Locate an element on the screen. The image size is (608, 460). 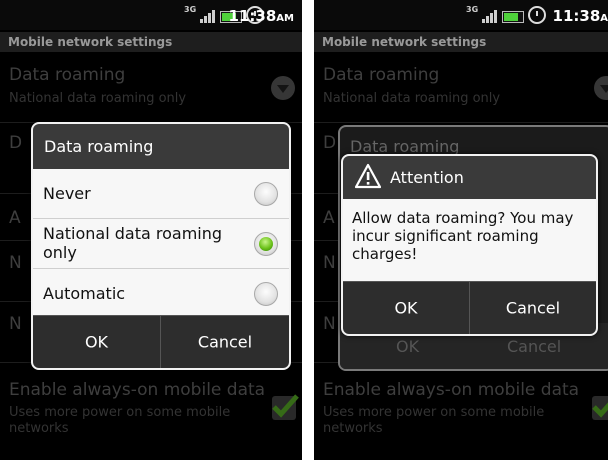
radio-button-selected is located at coordinates (266, 244).